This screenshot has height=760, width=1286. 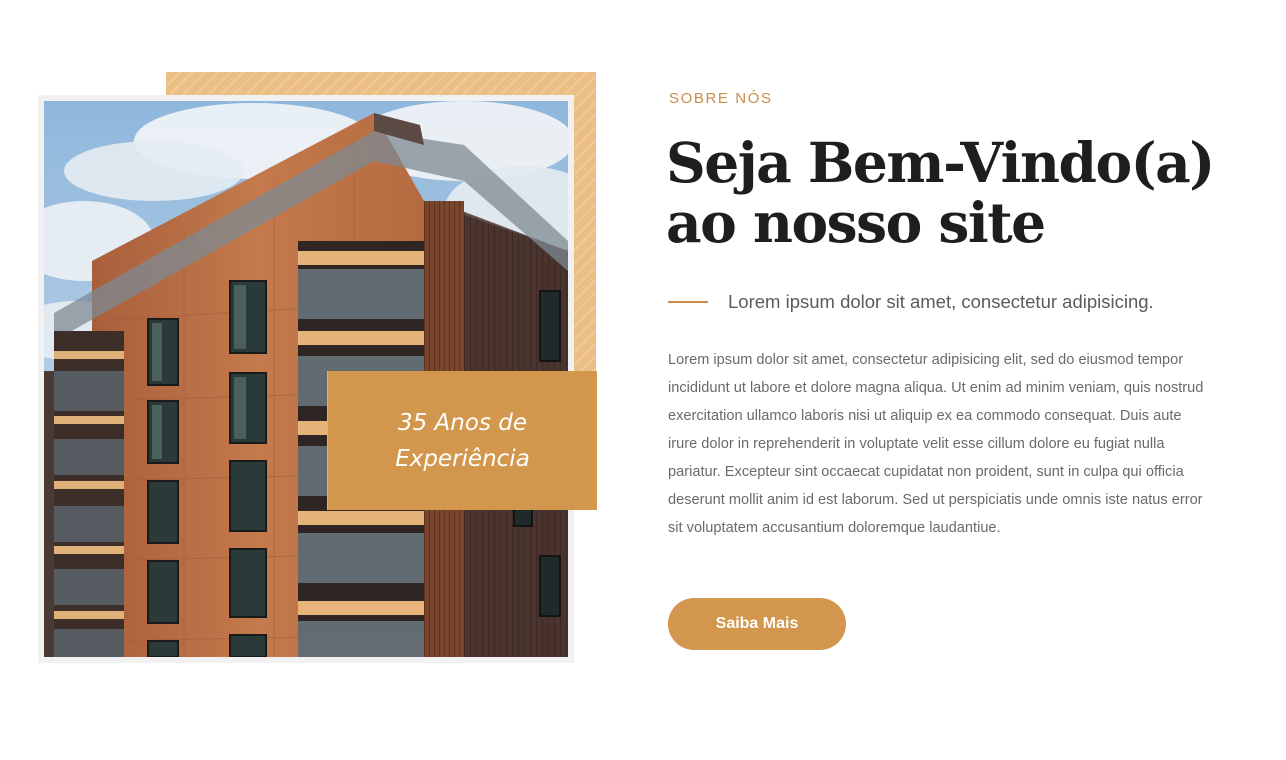 What do you see at coordinates (462, 440) in the screenshot?
I see `experience-badge: 35 Anos de Experiência` at bounding box center [462, 440].